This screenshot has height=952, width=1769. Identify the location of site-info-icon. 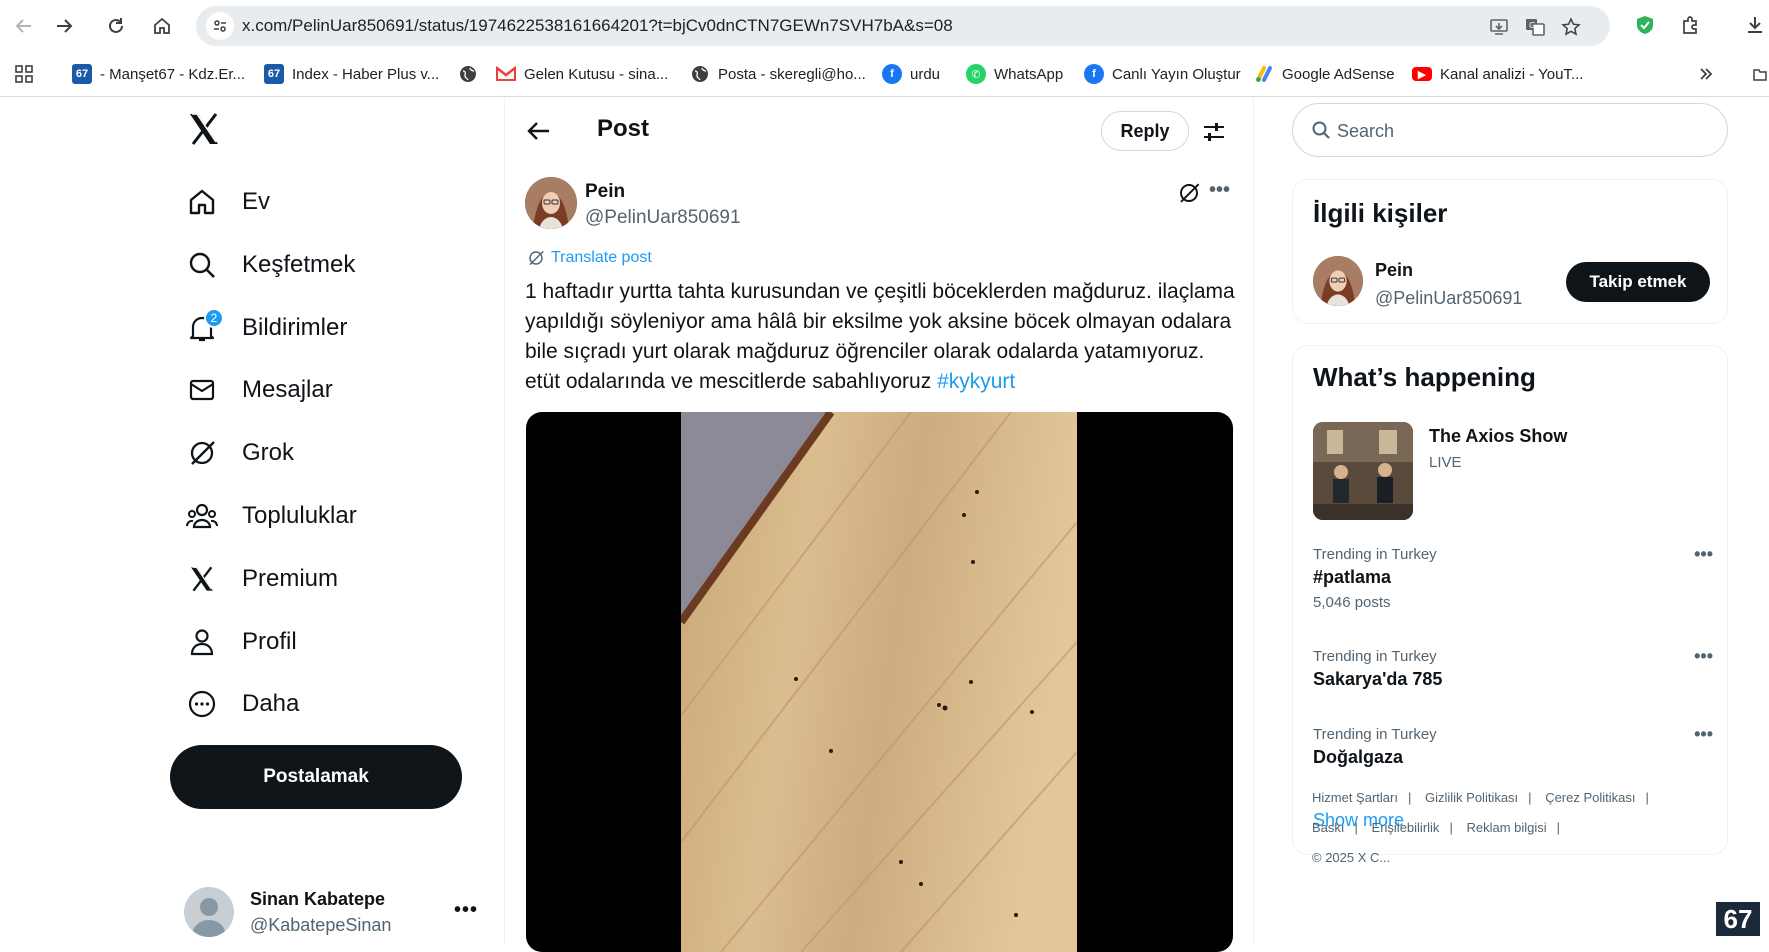
(220, 26).